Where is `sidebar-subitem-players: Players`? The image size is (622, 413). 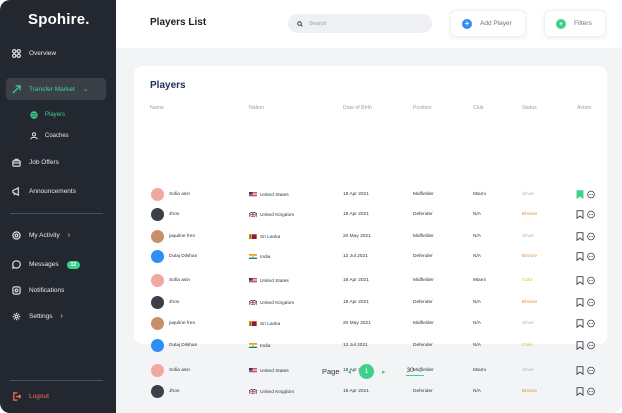 sidebar-subitem-players: Players is located at coordinates (47, 115).